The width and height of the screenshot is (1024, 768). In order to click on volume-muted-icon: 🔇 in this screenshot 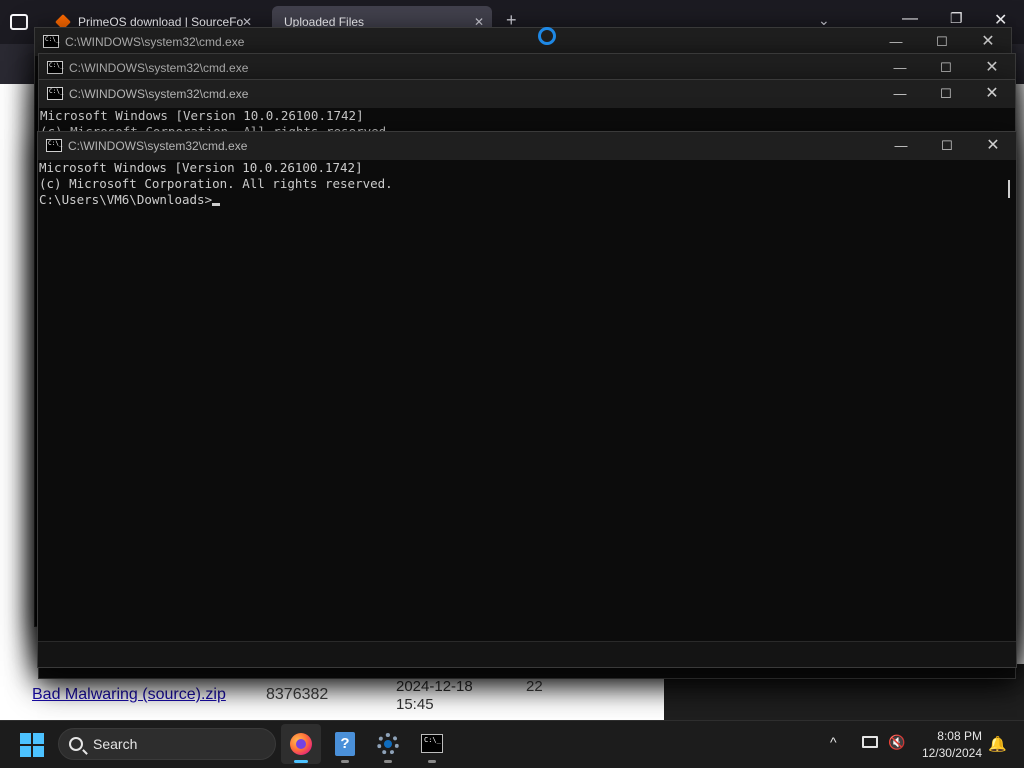, I will do `click(896, 742)`.